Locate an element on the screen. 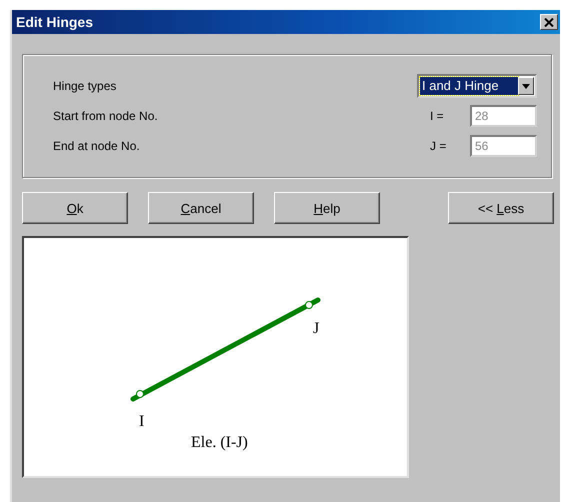  node-label: I is located at coordinates (141, 421).